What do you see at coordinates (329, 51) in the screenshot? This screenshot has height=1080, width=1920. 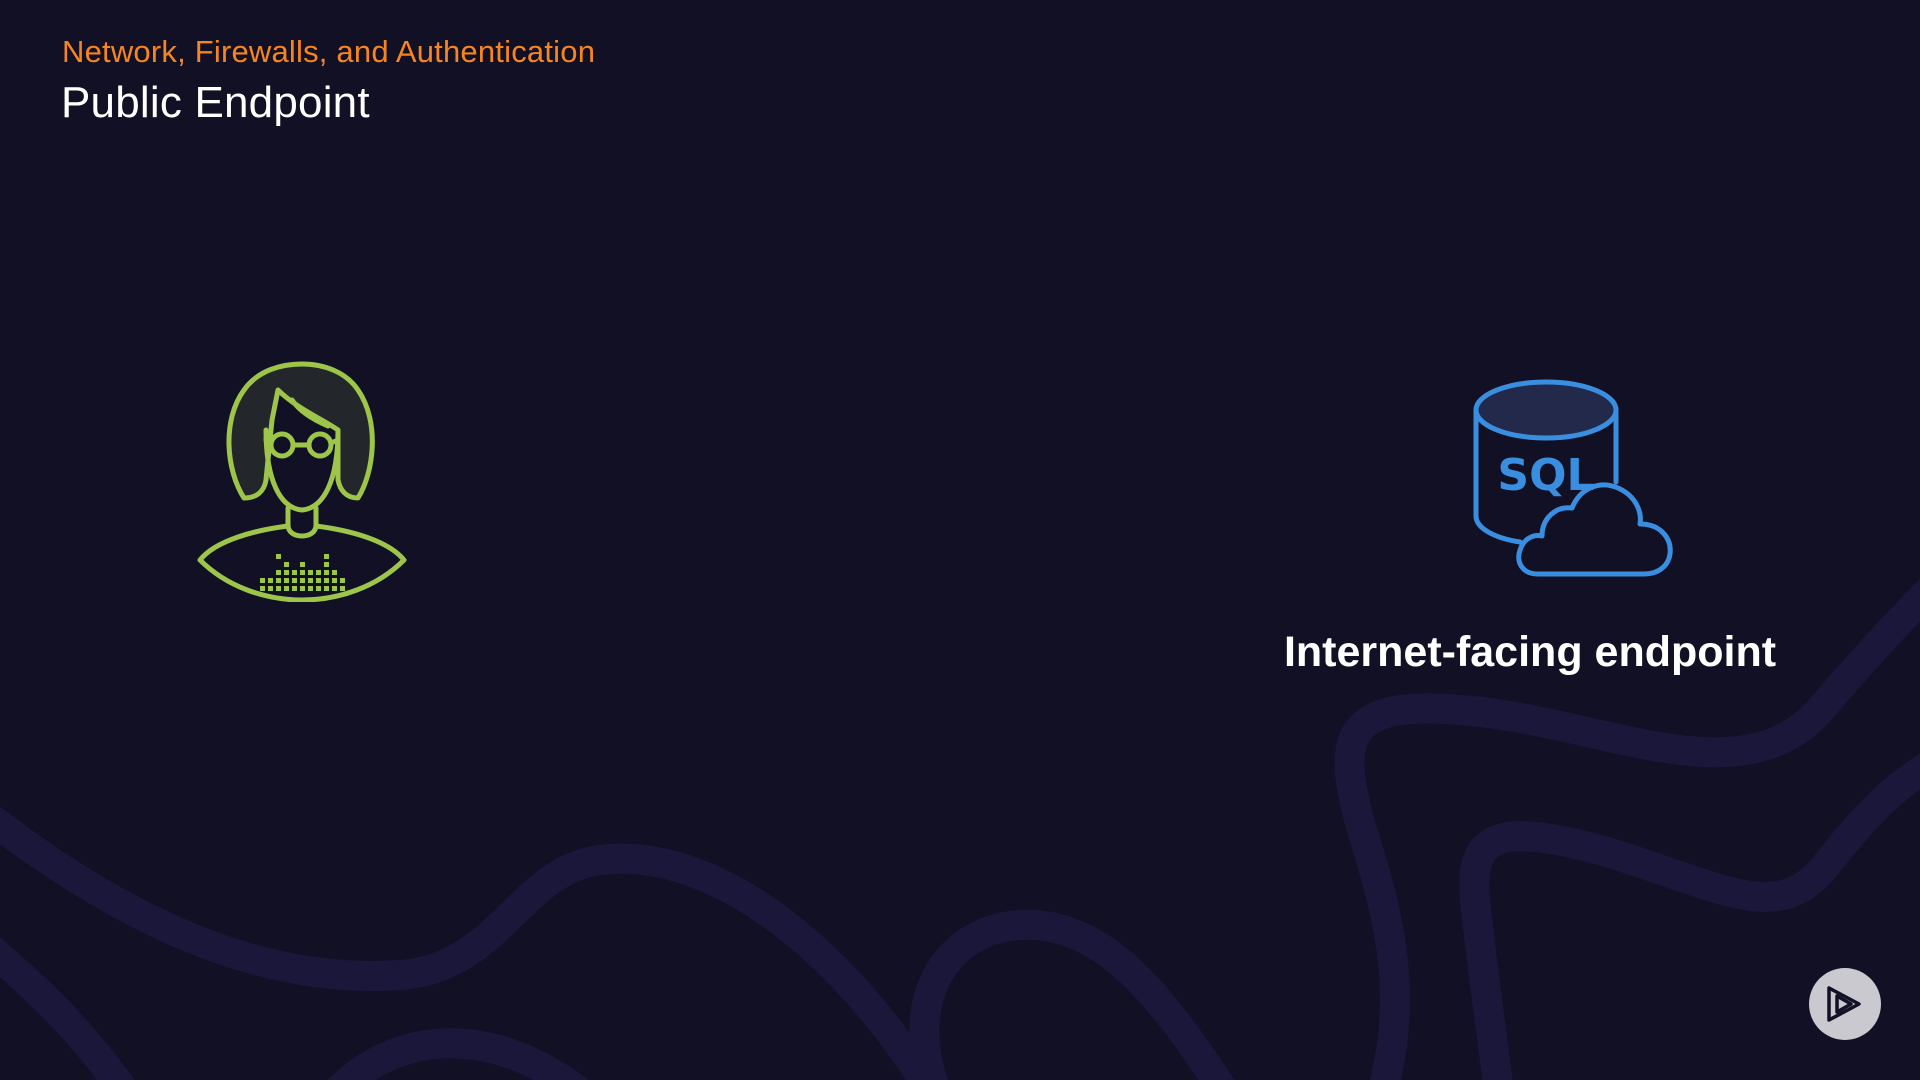 I see `section-subtitle: Network, Firewalls, and Authentication` at bounding box center [329, 51].